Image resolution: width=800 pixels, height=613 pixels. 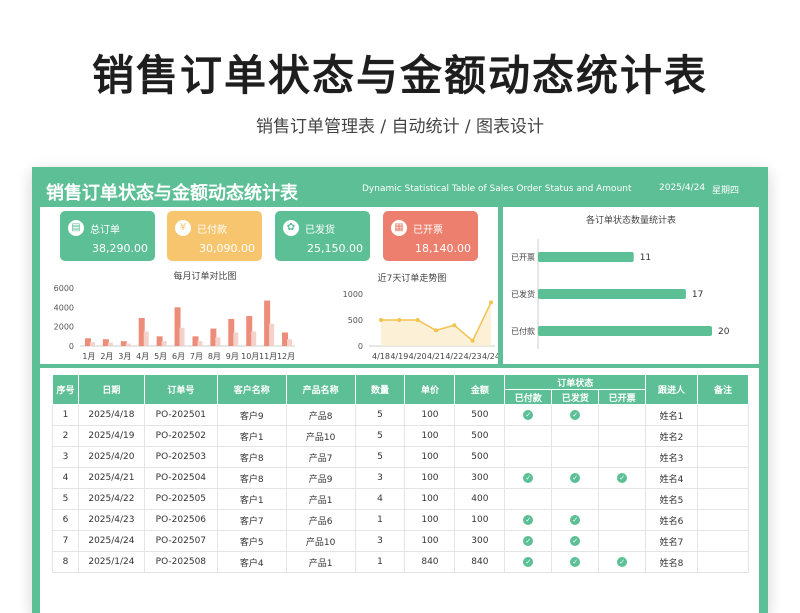 I want to click on table-row: 3 2025/4/20 PO-202503 客户8 产品7 5 100 500 姓名3, so click(x=400, y=457).